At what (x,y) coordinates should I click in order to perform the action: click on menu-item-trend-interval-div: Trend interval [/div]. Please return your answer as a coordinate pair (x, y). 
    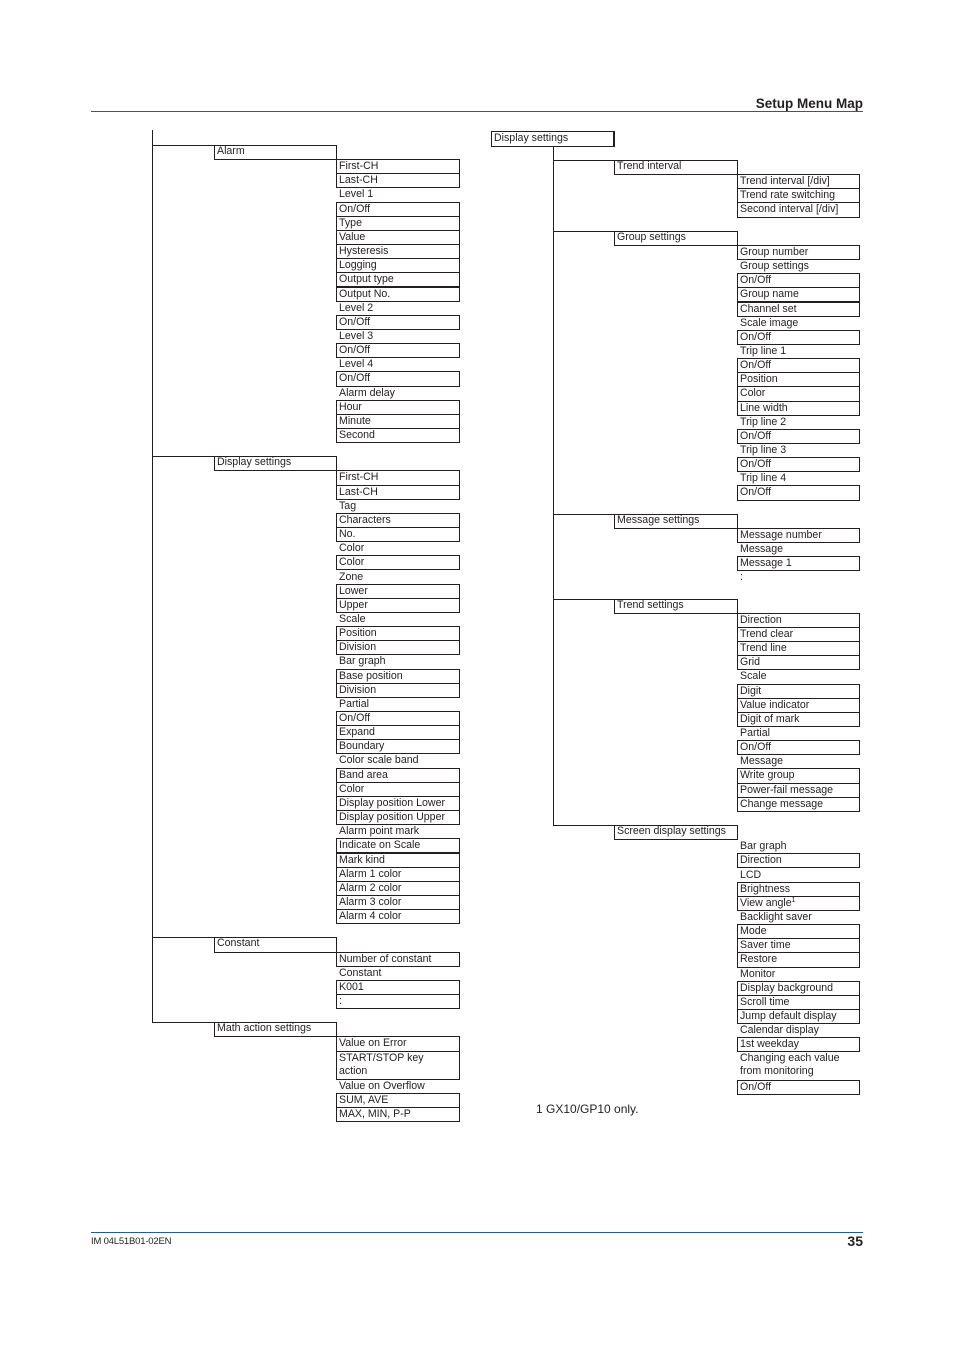
    Looking at the image, I should click on (798, 182).